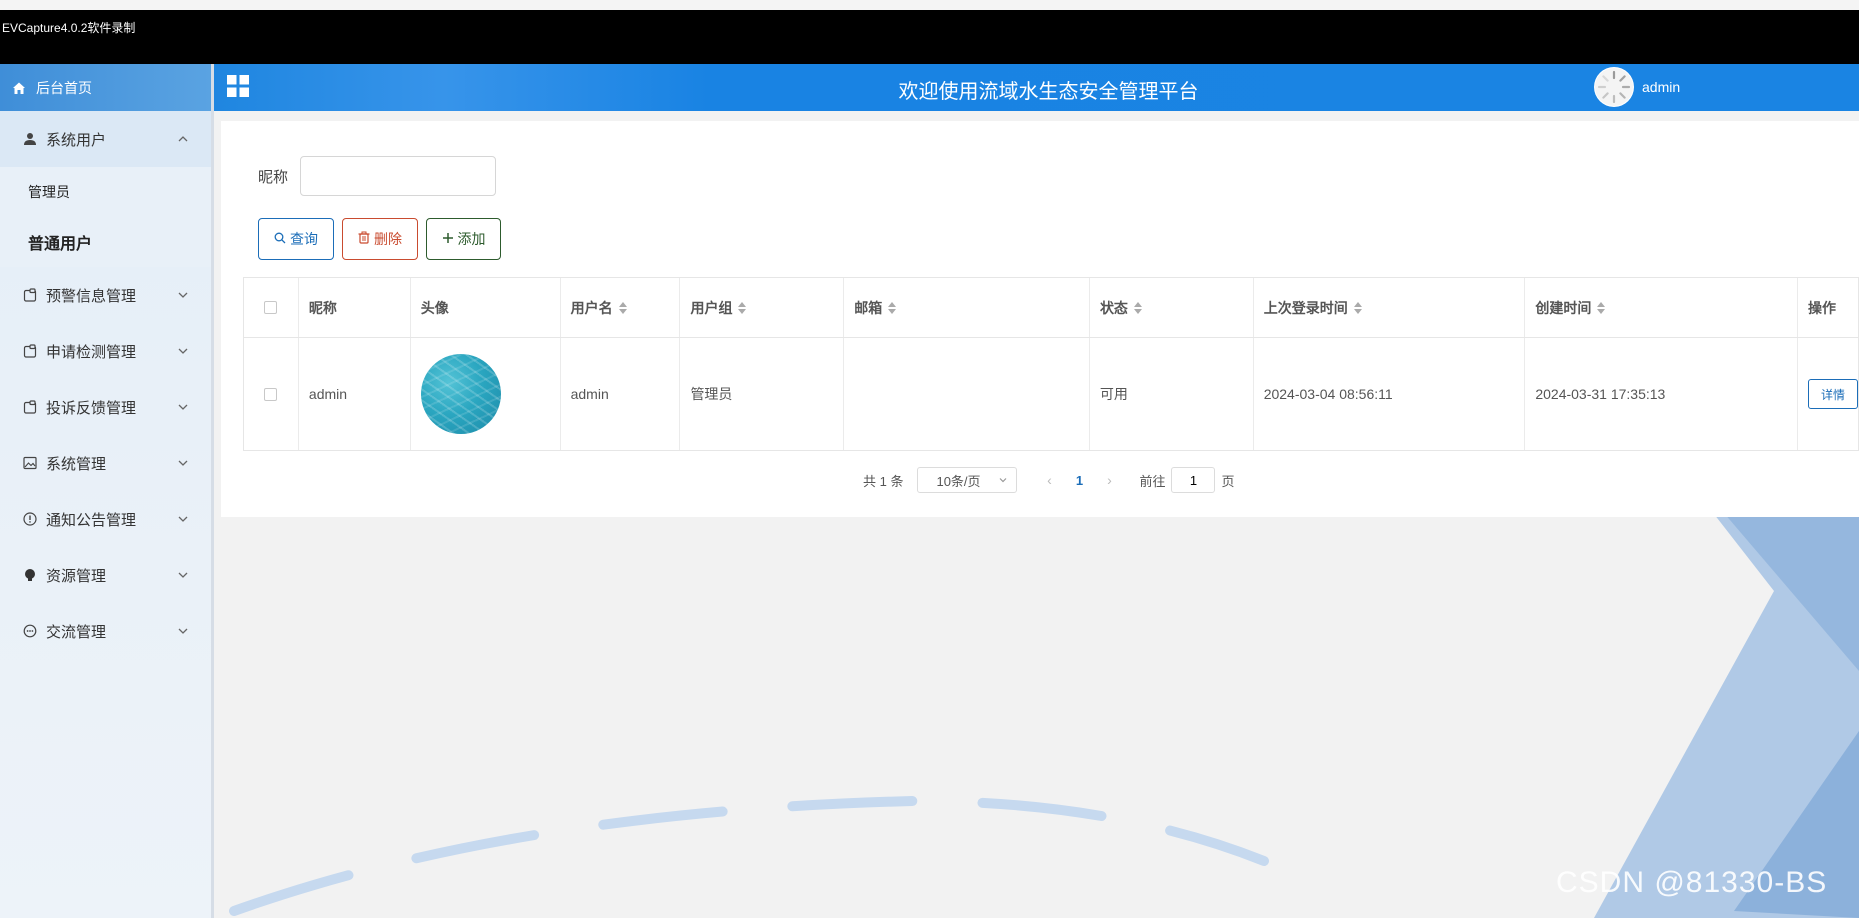 The width and height of the screenshot is (1859, 918). I want to click on goto-page: 前往 页, so click(1187, 480).